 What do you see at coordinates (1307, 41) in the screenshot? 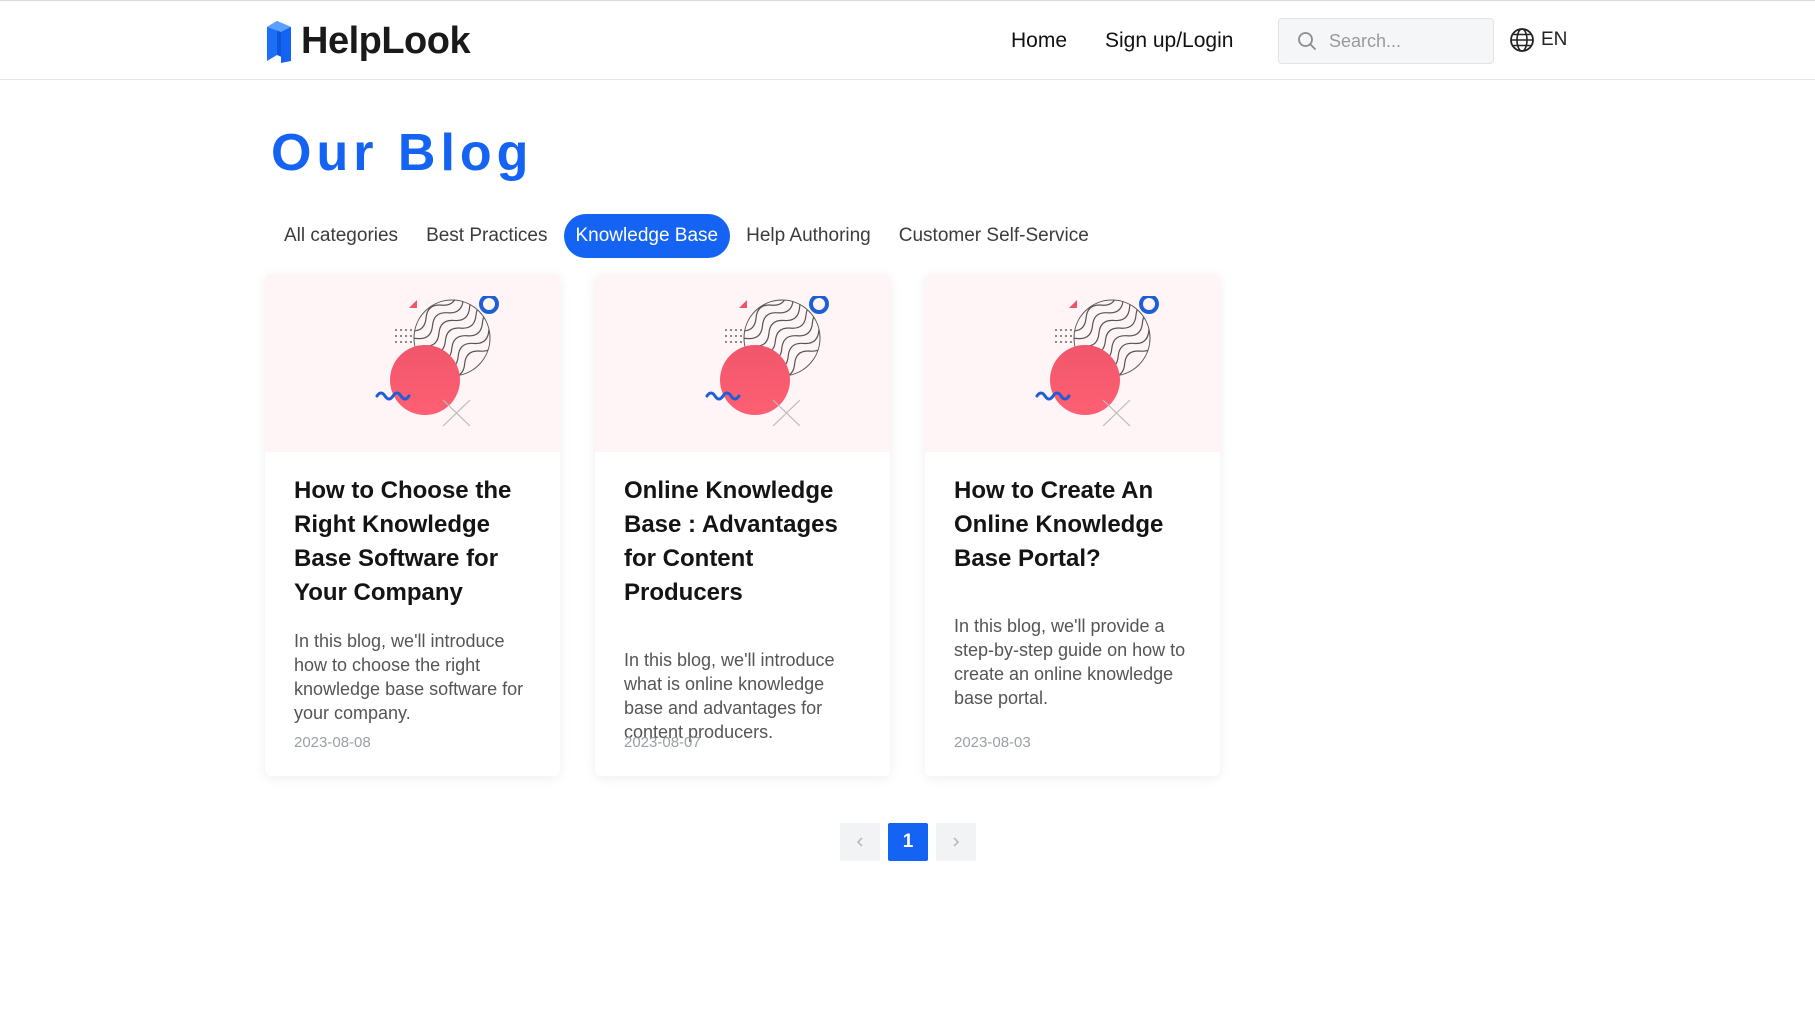
I see `search-icon` at bounding box center [1307, 41].